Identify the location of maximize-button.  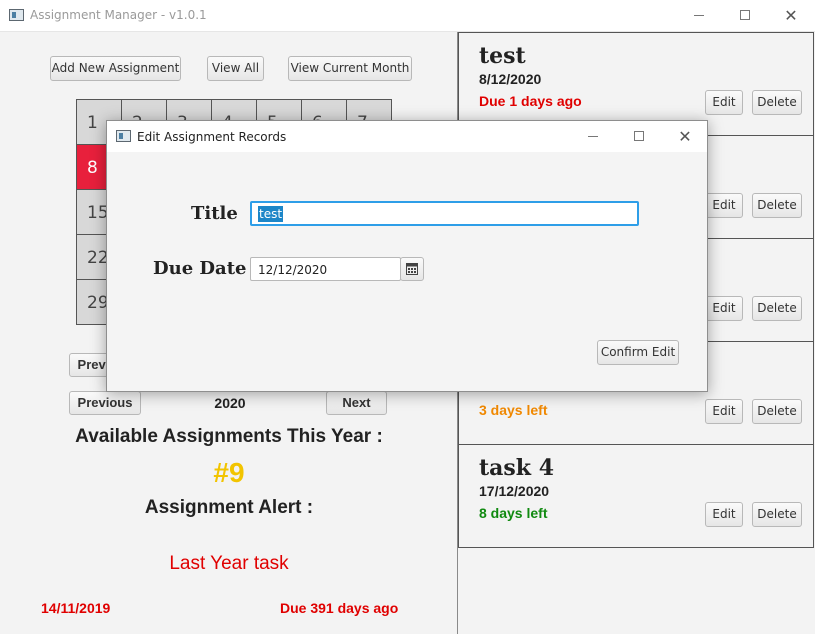
(745, 16).